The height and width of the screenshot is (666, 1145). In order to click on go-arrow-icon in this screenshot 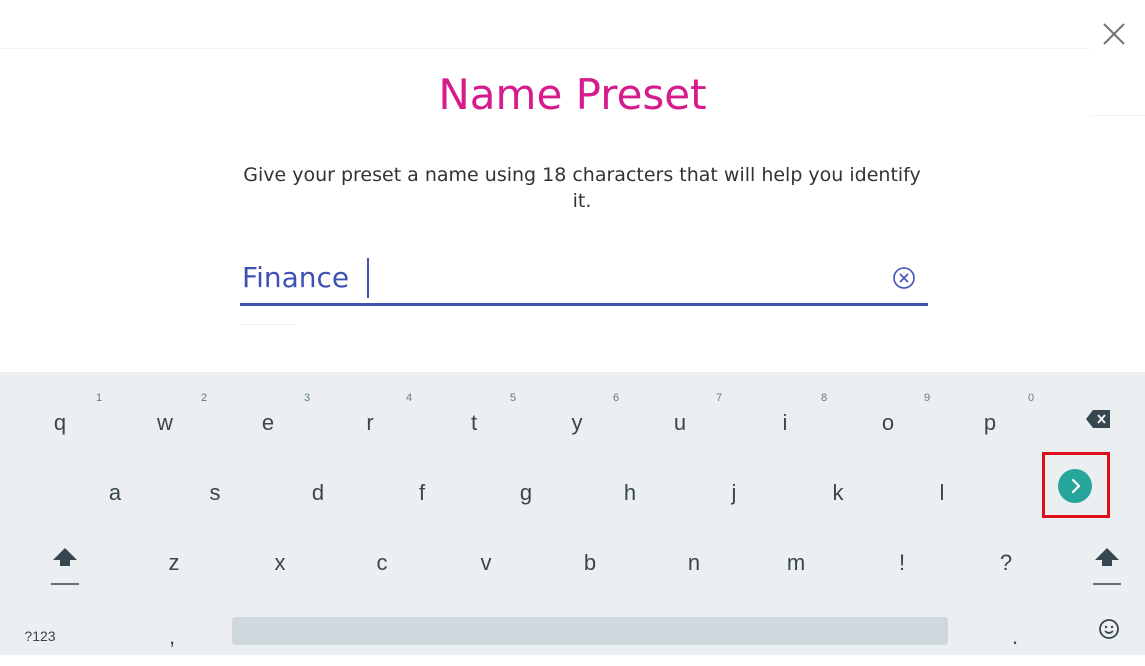, I will do `click(1076, 486)`.